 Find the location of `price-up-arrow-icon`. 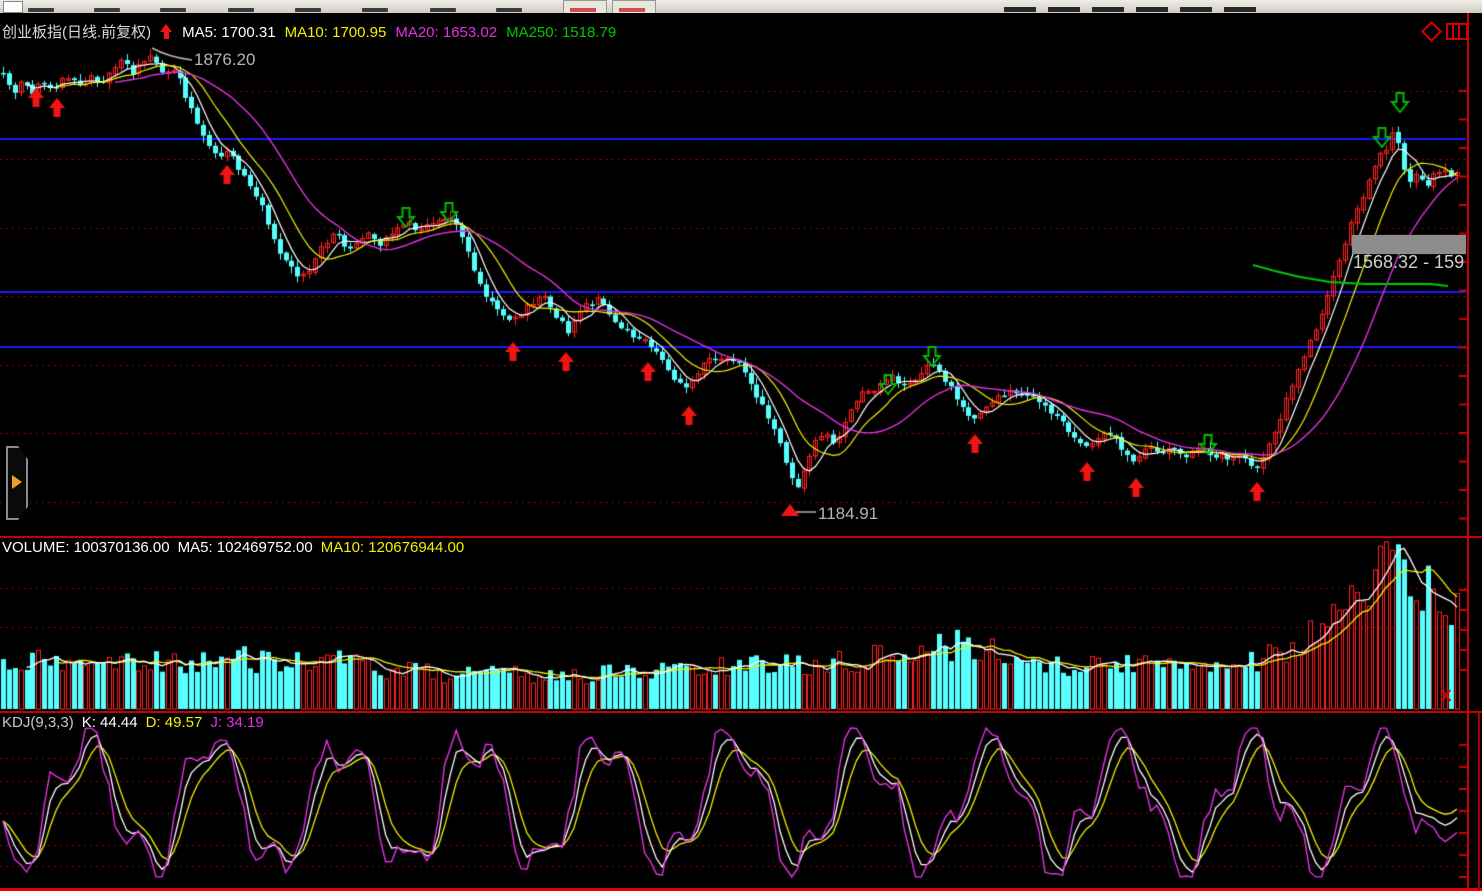

price-up-arrow-icon is located at coordinates (166, 31).